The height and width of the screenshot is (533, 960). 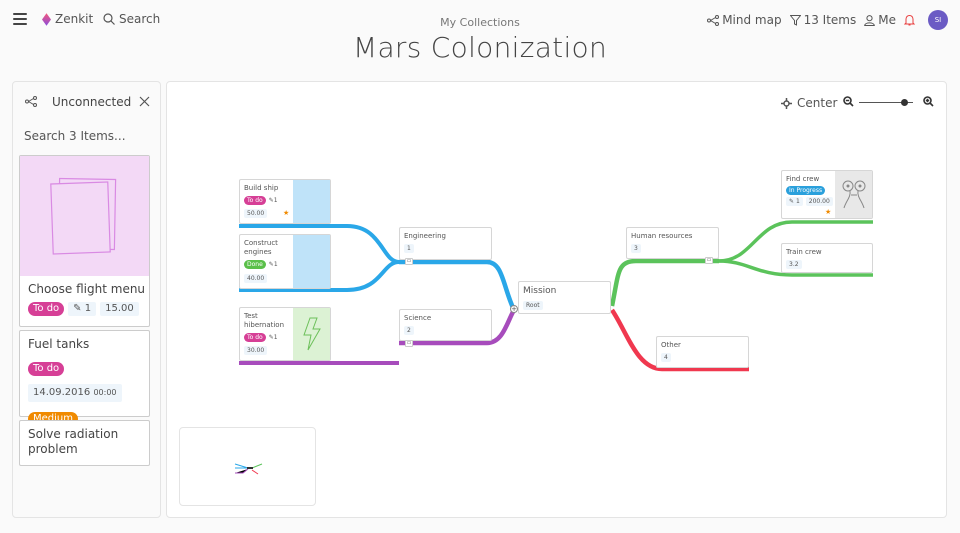 What do you see at coordinates (514, 309) in the screenshot?
I see `add-child-icon: +` at bounding box center [514, 309].